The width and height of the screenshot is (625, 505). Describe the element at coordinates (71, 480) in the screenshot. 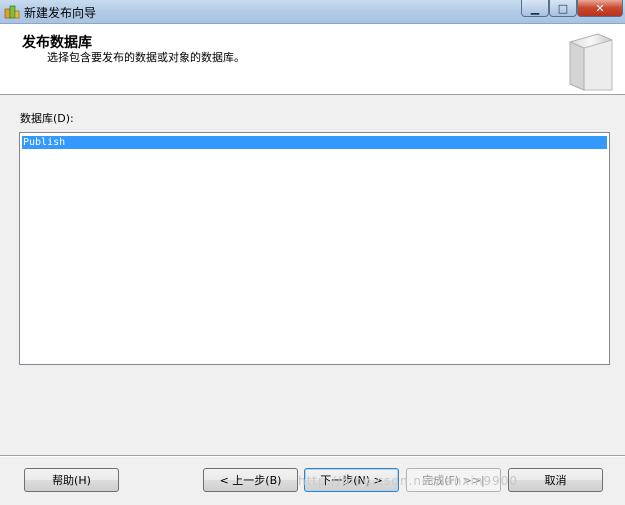

I see `help-button: 帮助(H)` at that location.